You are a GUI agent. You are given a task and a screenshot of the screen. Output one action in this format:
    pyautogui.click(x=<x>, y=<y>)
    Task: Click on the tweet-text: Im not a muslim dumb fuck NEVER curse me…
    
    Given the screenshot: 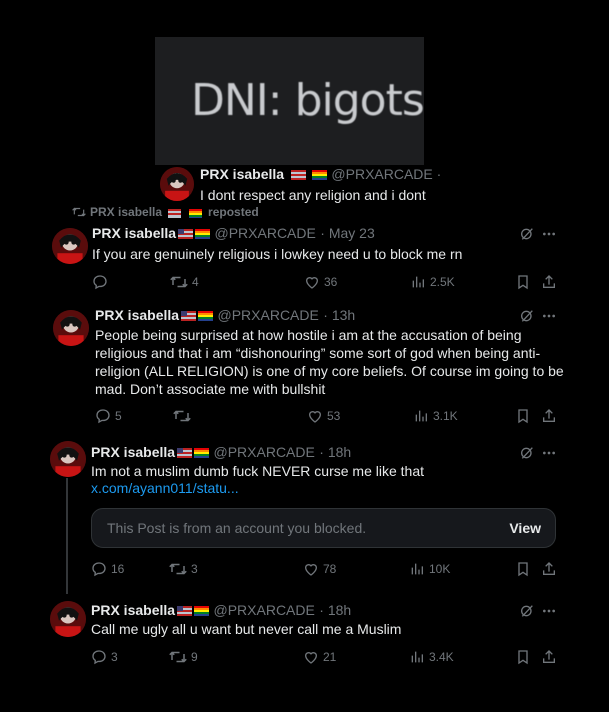 What is the action you would take?
    pyautogui.click(x=257, y=471)
    